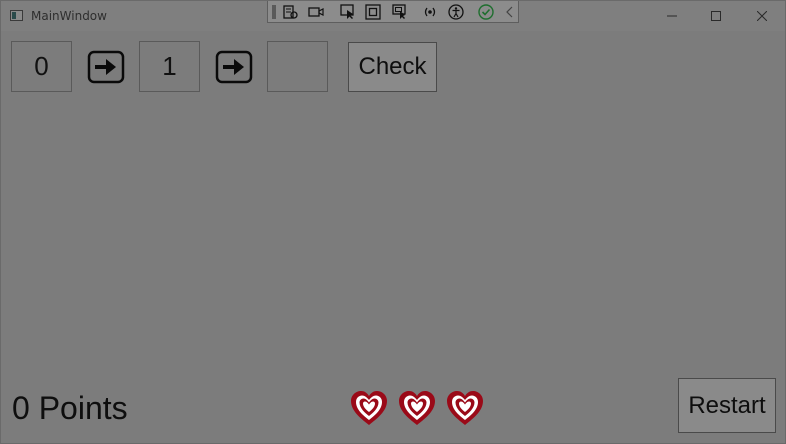 This screenshot has width=786, height=444. I want to click on ok-status-icon, so click(486, 12).